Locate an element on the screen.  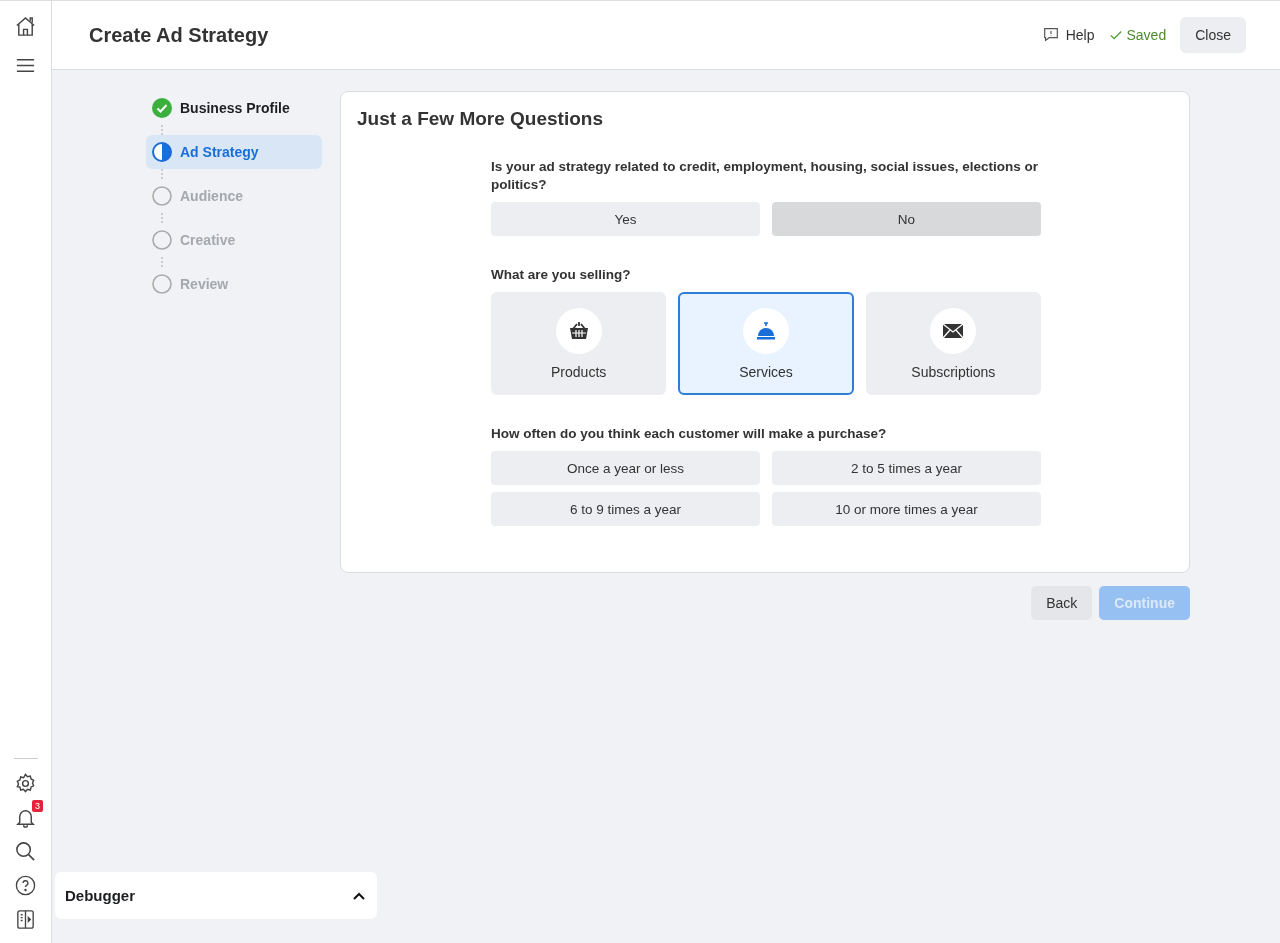
notification-badge: 3 is located at coordinates (37, 806).